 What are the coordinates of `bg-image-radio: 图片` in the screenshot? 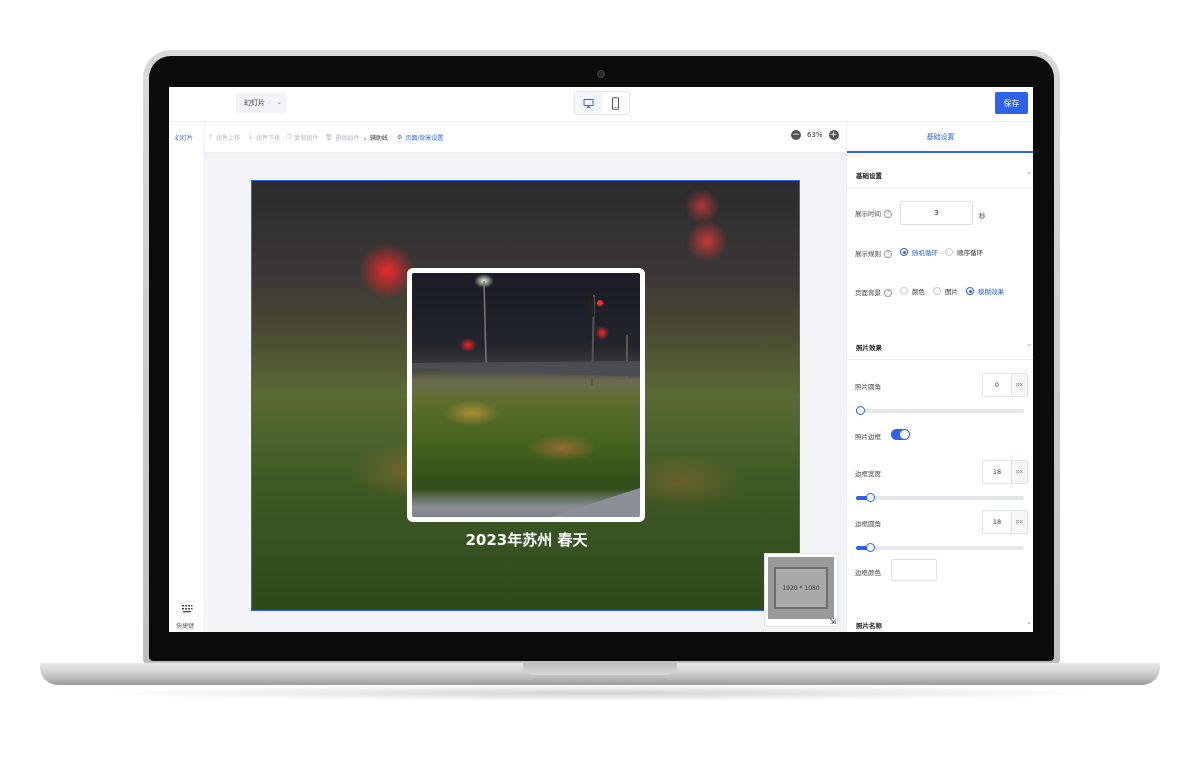 It's located at (945, 291).